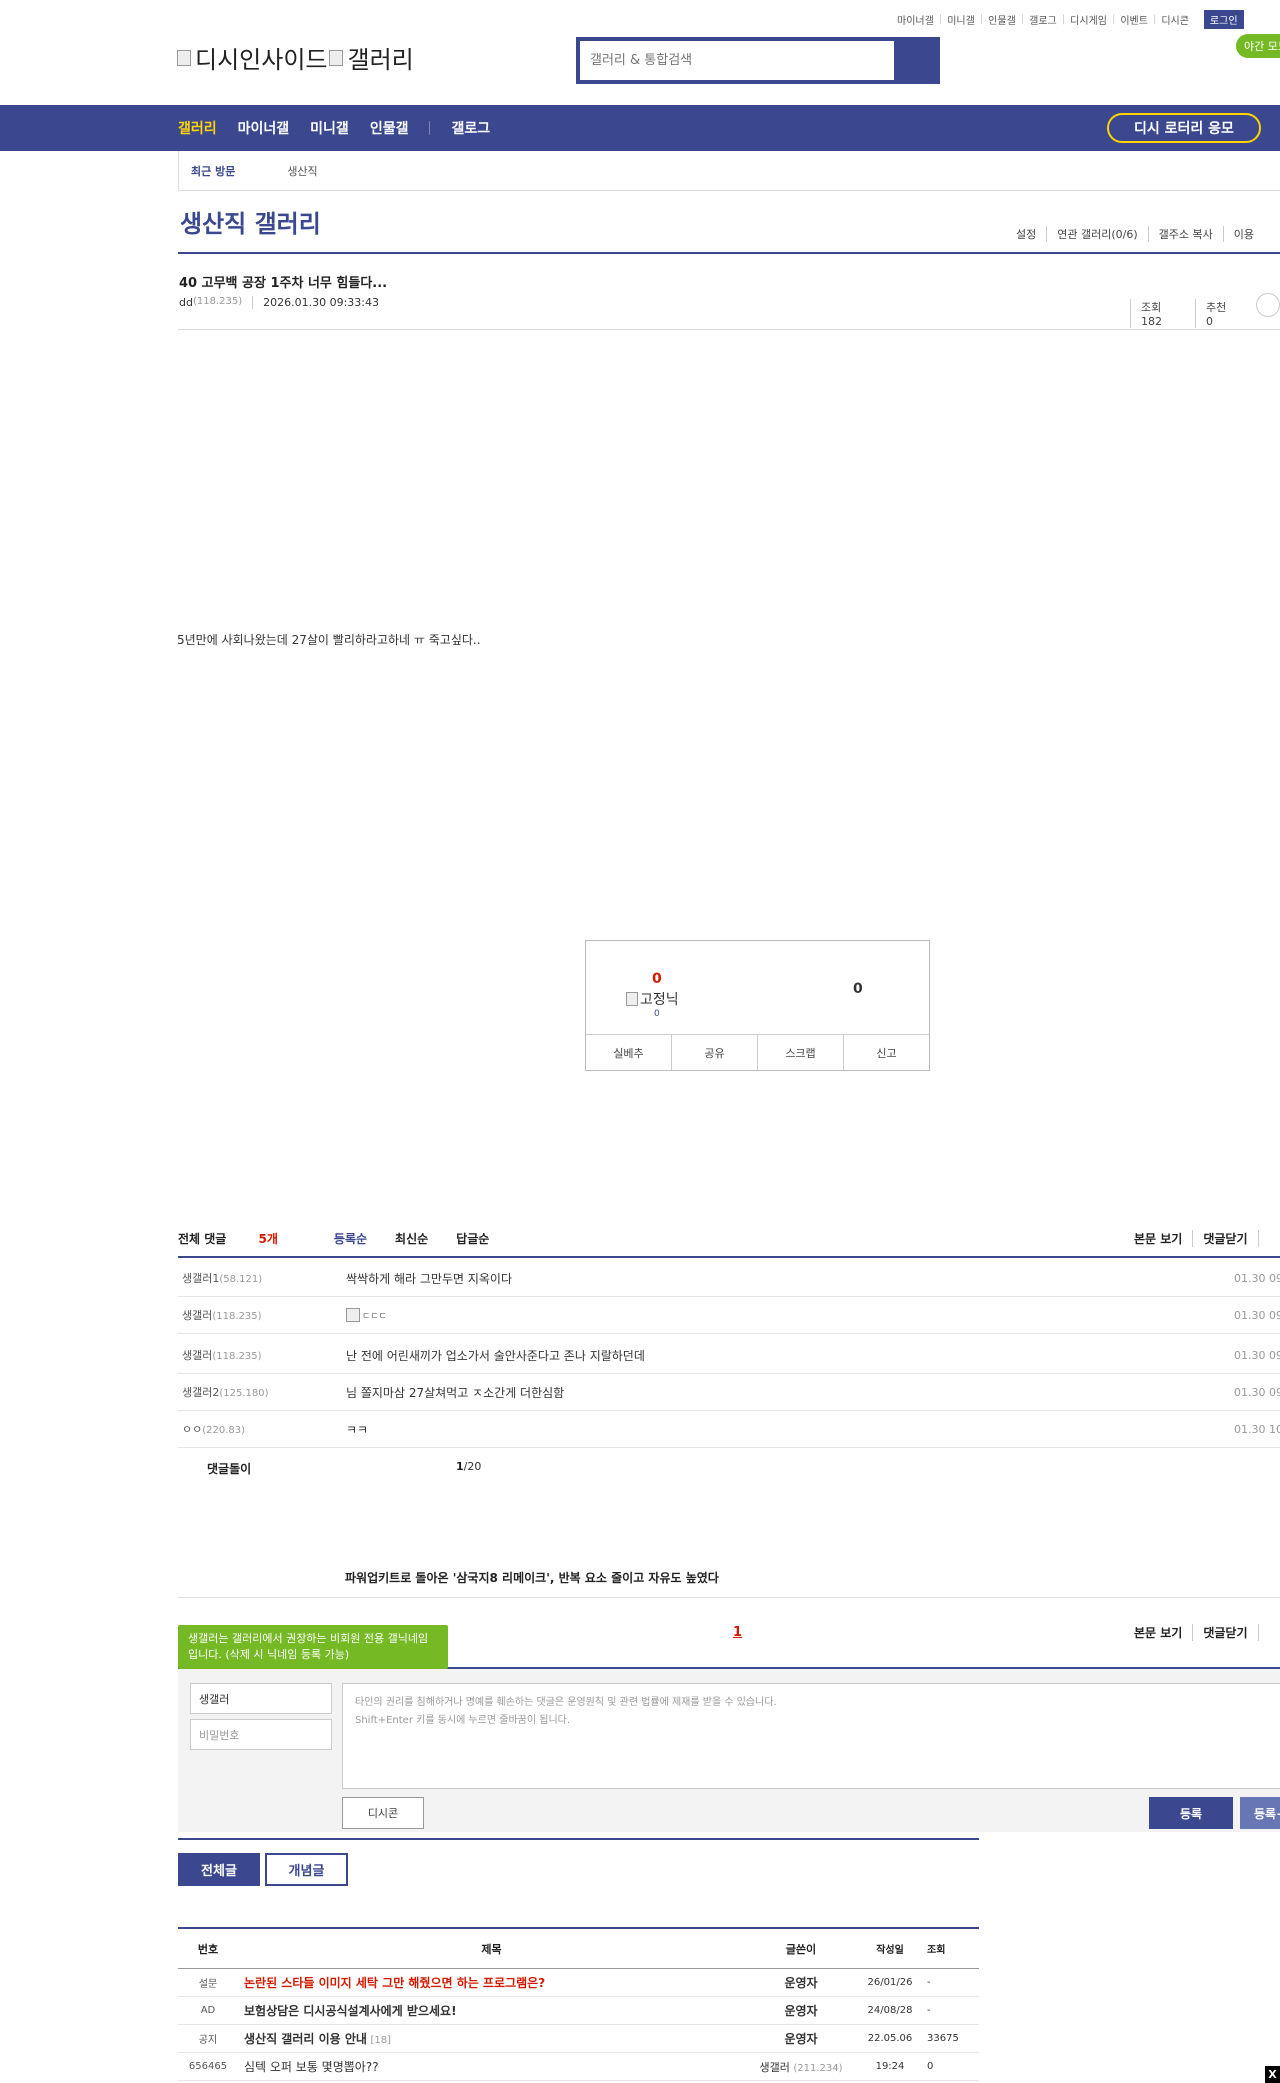 This screenshot has width=1280, height=2083. Describe the element at coordinates (197, 1315) in the screenshot. I see `comment-nick-text: 생갤러` at that location.